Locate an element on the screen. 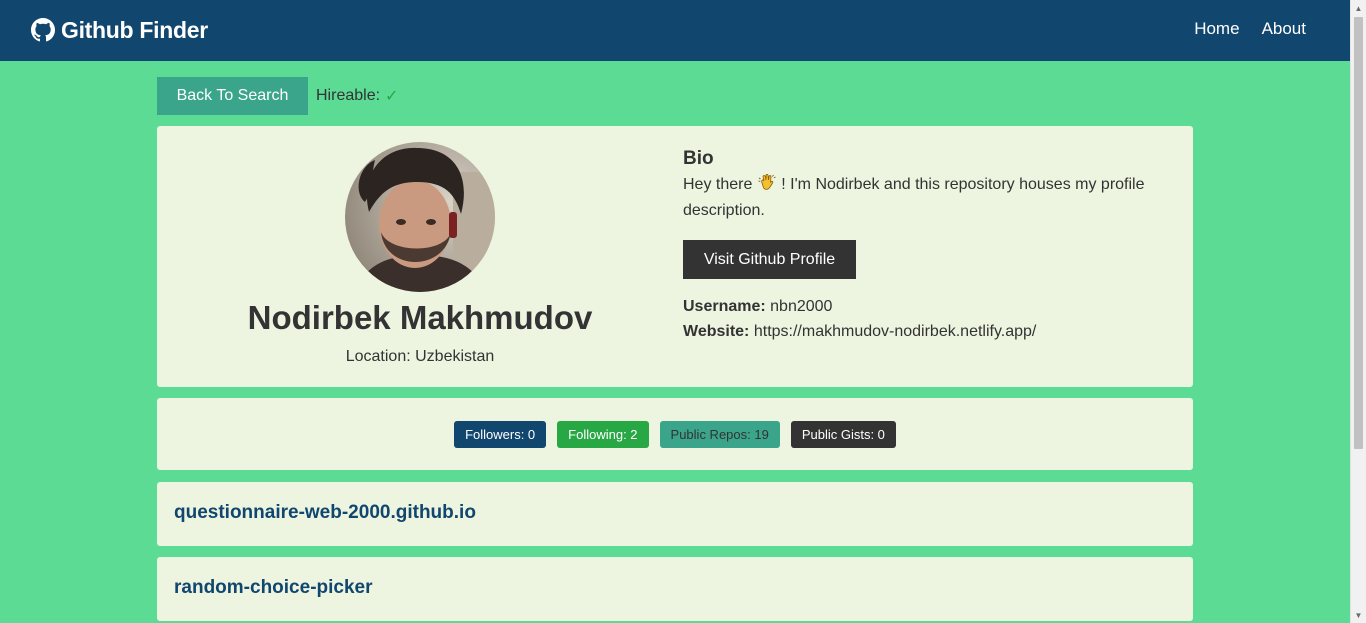  brand: Github Finder is located at coordinates (119, 30).